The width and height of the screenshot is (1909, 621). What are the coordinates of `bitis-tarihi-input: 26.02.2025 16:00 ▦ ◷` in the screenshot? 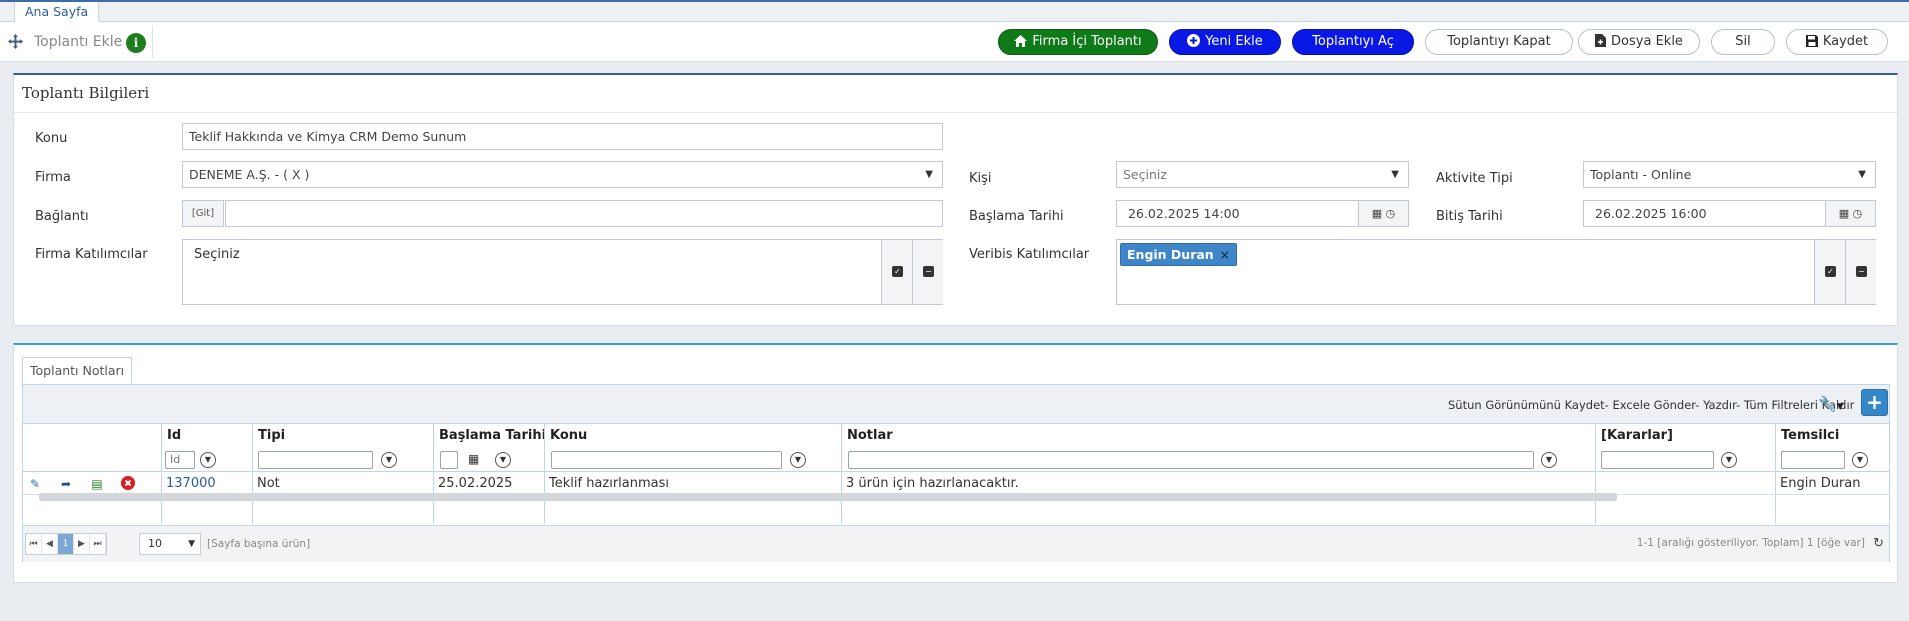 It's located at (1729, 213).